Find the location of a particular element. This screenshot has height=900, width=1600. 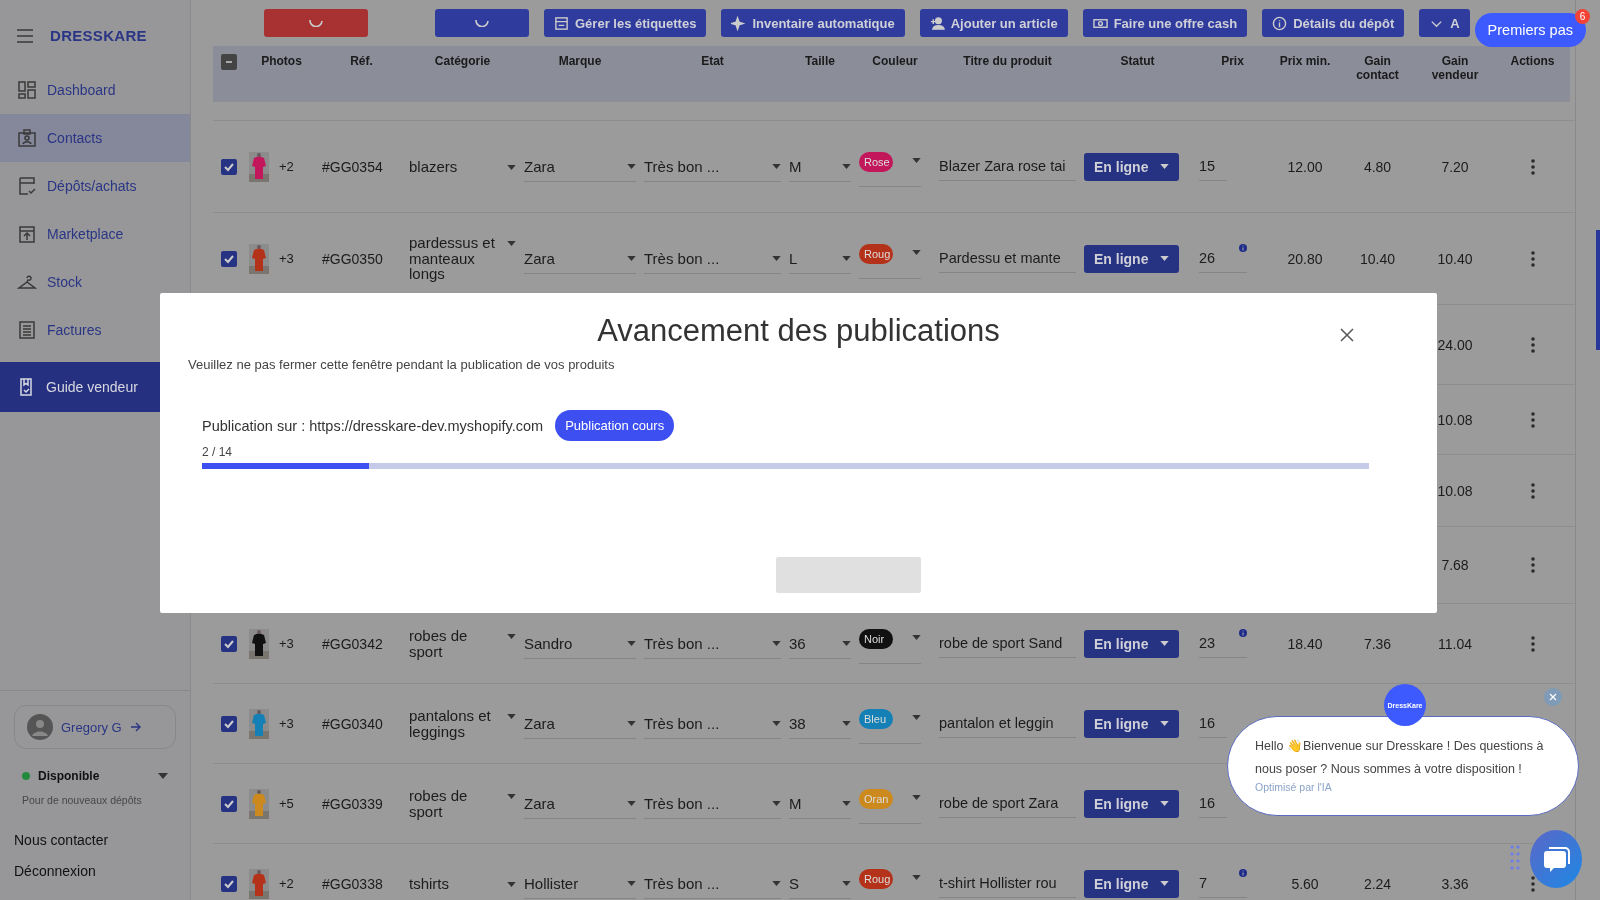

availability-select: Disponible is located at coordinates (95, 776).